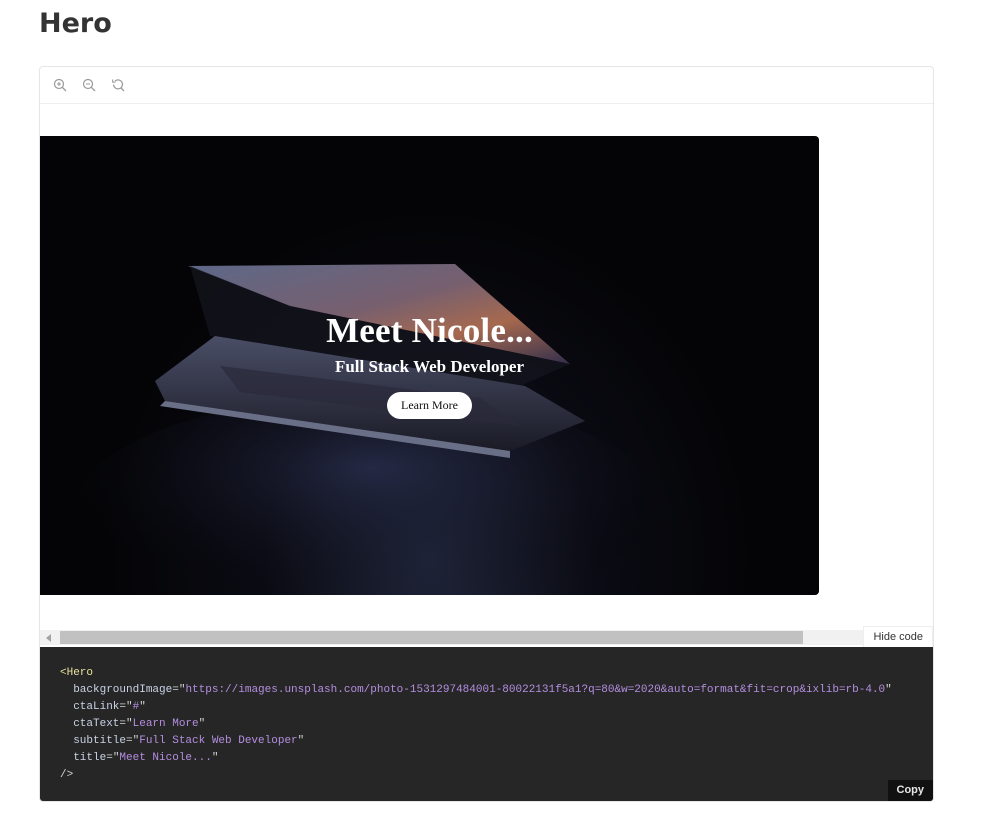 The image size is (984, 826). I want to click on code-attr-name: backgroundImage, so click(123, 690).